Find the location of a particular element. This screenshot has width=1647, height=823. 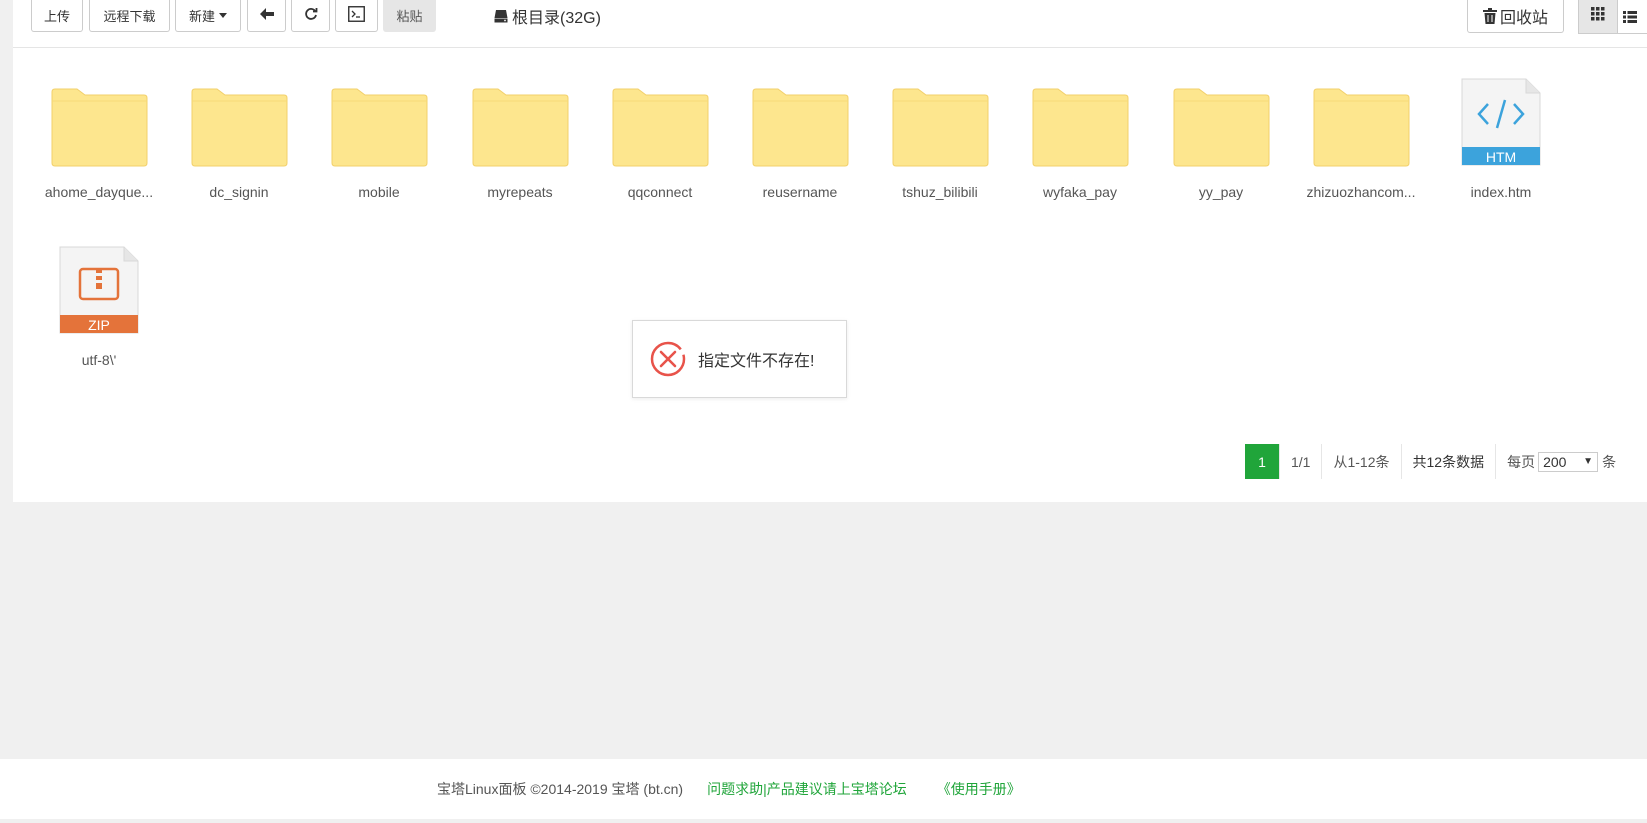

list-view-button is located at coordinates (1632, 17).